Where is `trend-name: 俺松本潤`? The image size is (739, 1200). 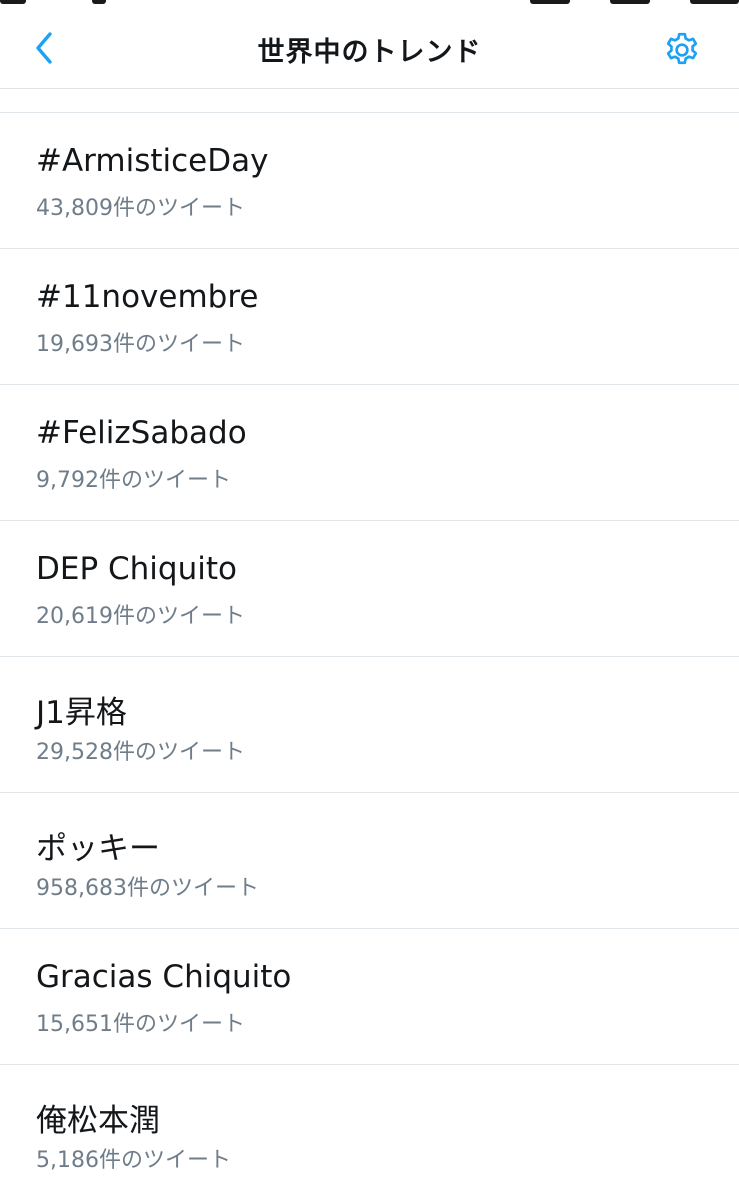 trend-name: 俺松本潤 is located at coordinates (98, 1121).